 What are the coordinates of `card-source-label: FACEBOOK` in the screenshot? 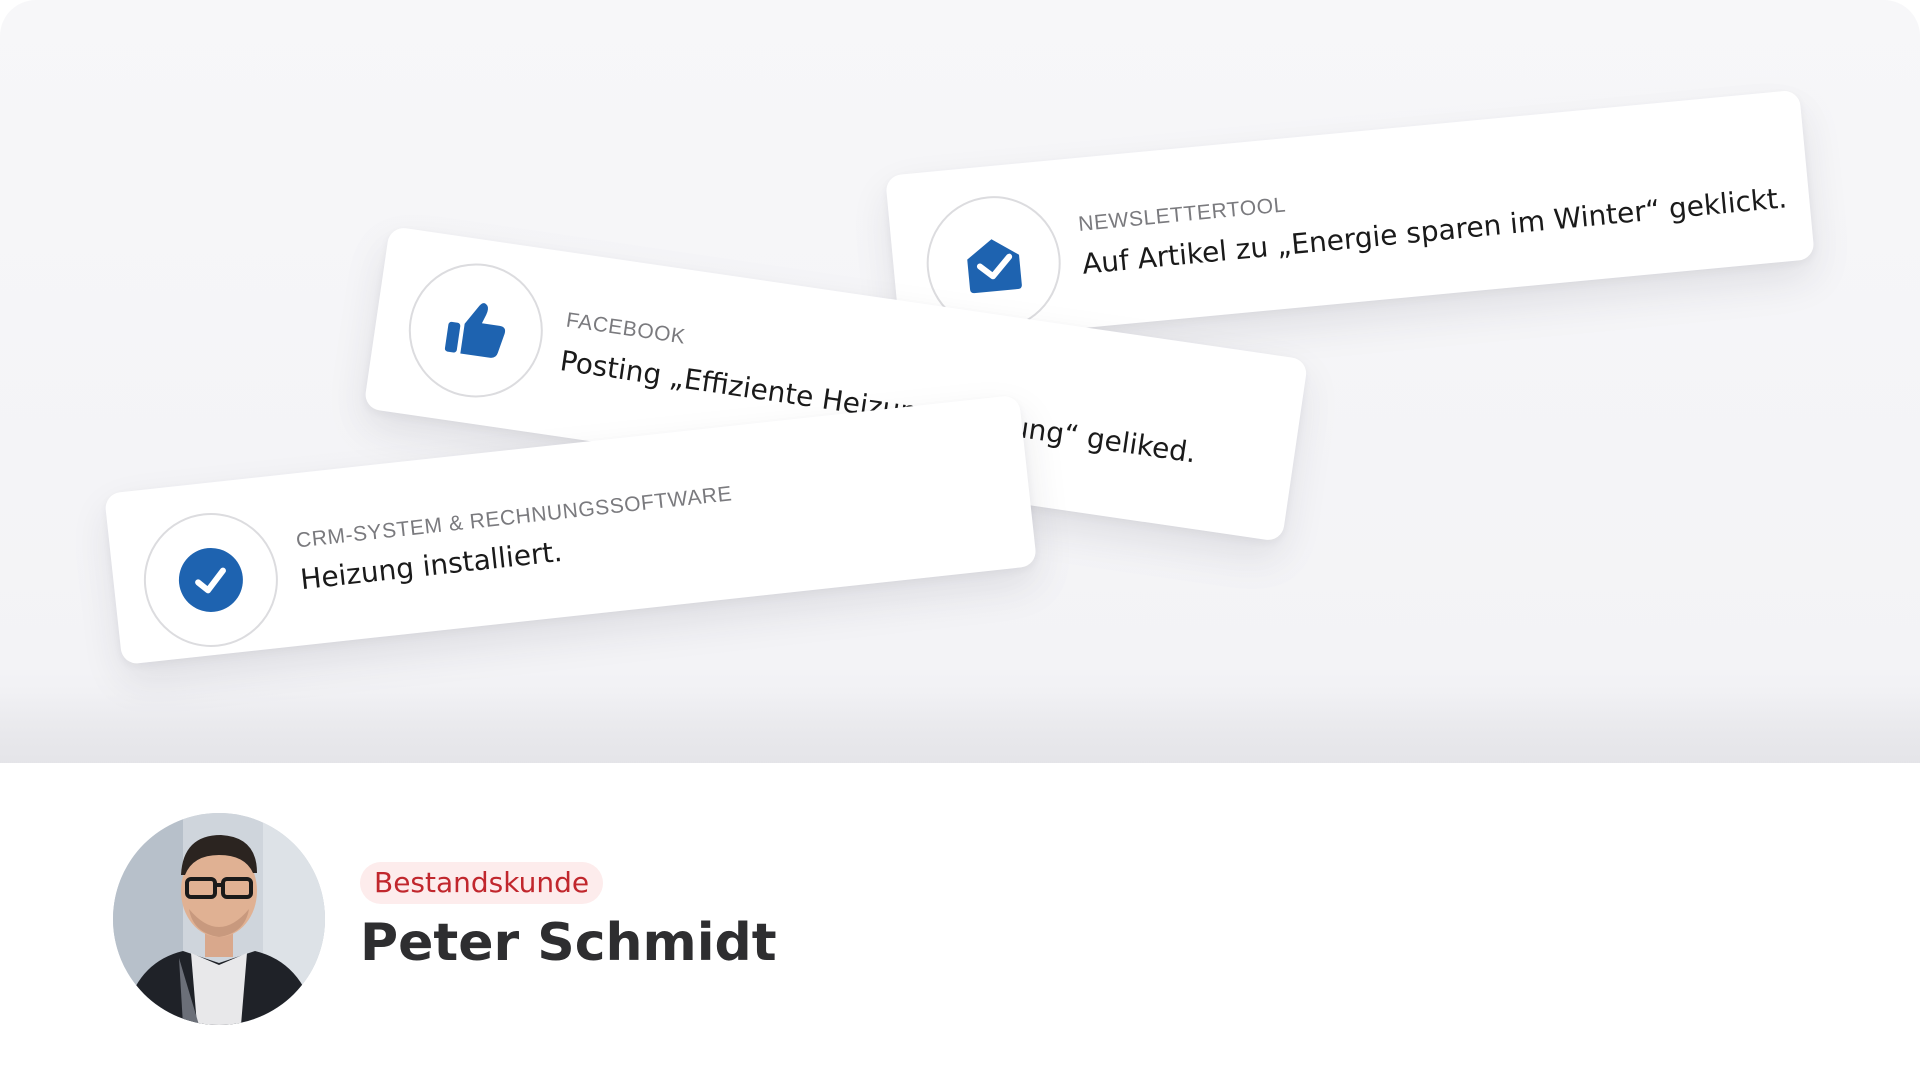 It's located at (626, 328).